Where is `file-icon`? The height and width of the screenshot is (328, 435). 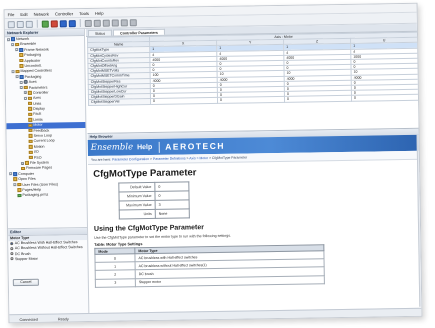
file-icon is located at coordinates (19, 195).